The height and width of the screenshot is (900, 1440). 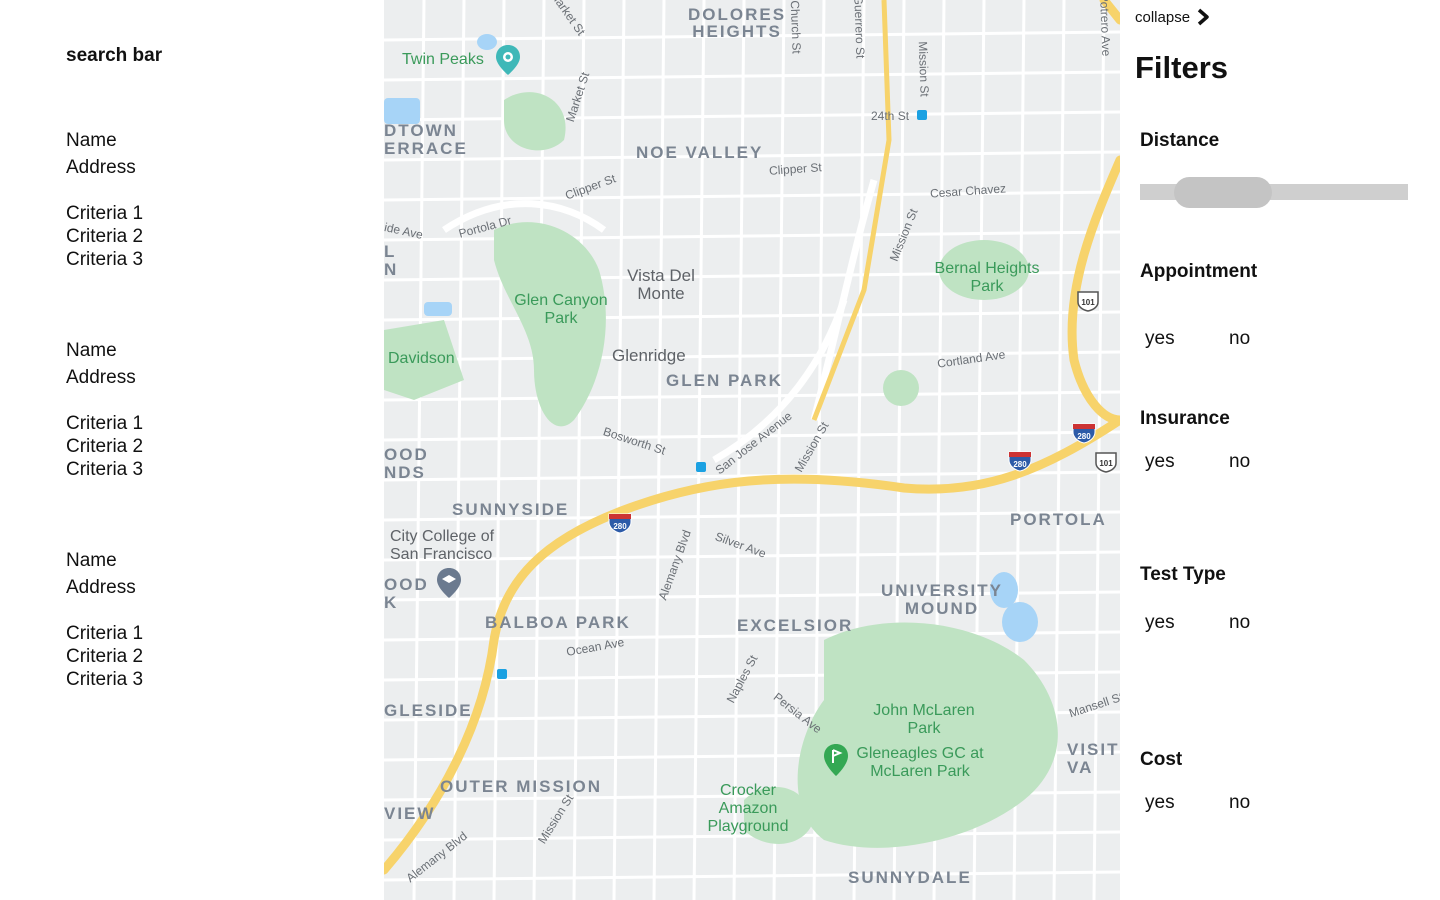 What do you see at coordinates (890, 116) in the screenshot?
I see `street-label: 24th St` at bounding box center [890, 116].